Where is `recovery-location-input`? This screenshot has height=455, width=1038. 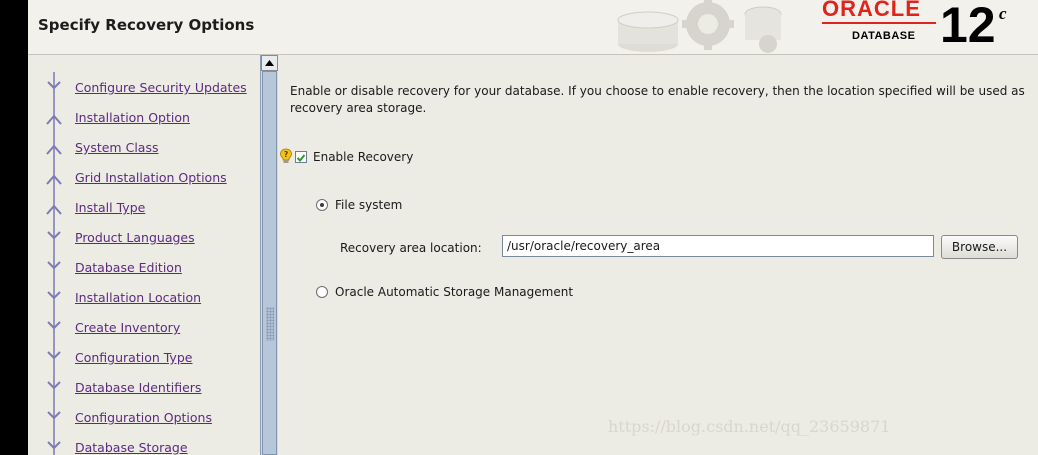 recovery-location-input is located at coordinates (718, 246).